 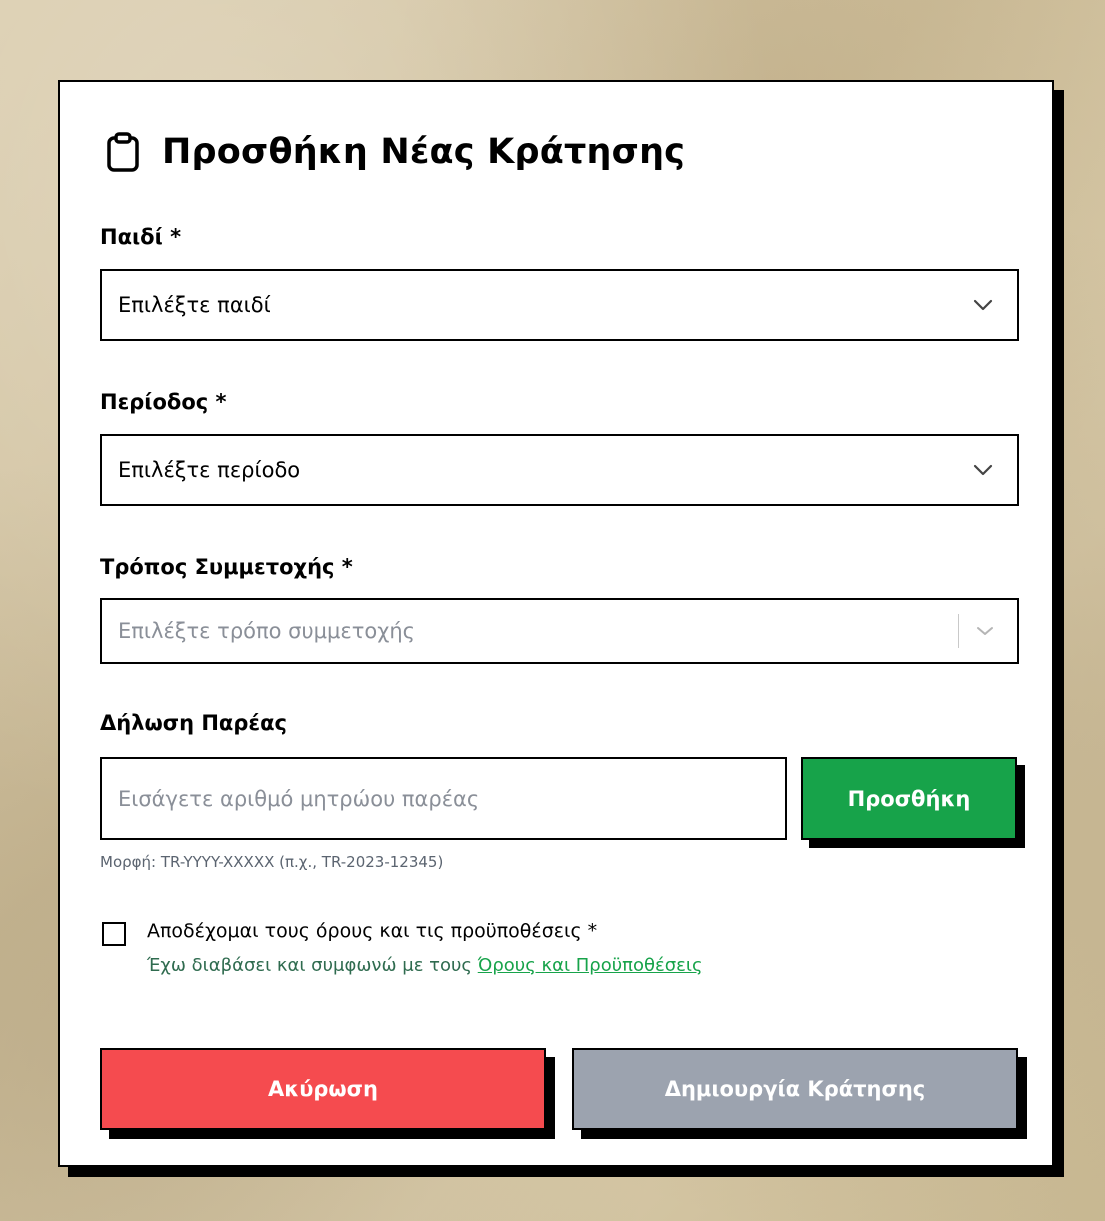 What do you see at coordinates (226, 567) in the screenshot?
I see `participation-label: Τρόπος Συμμετοχής *` at bounding box center [226, 567].